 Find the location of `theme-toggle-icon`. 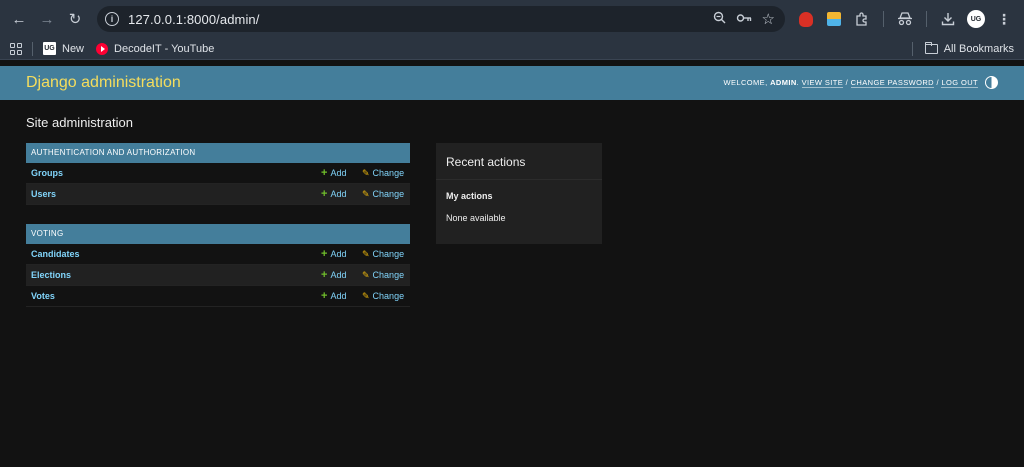

theme-toggle-icon is located at coordinates (991, 82).